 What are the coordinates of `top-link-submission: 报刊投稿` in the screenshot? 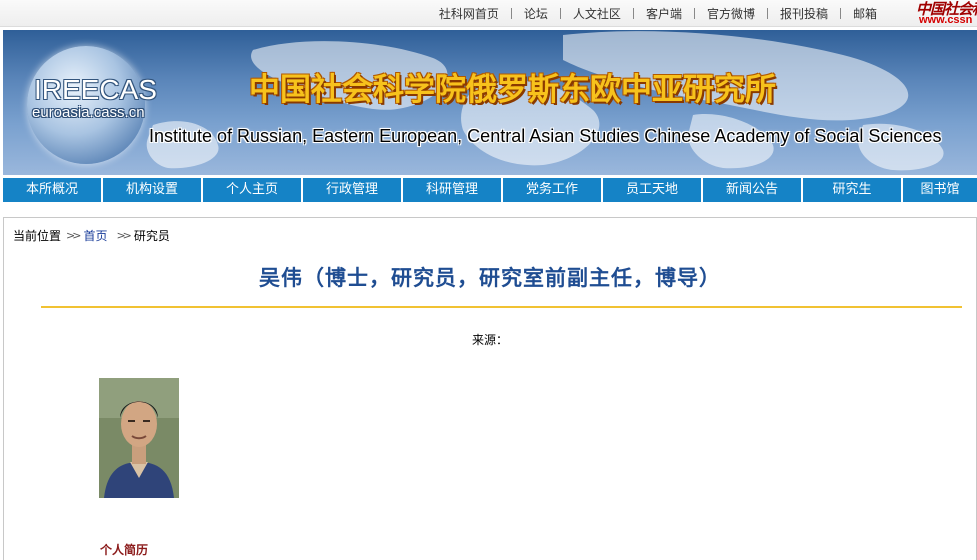 It's located at (804, 13).